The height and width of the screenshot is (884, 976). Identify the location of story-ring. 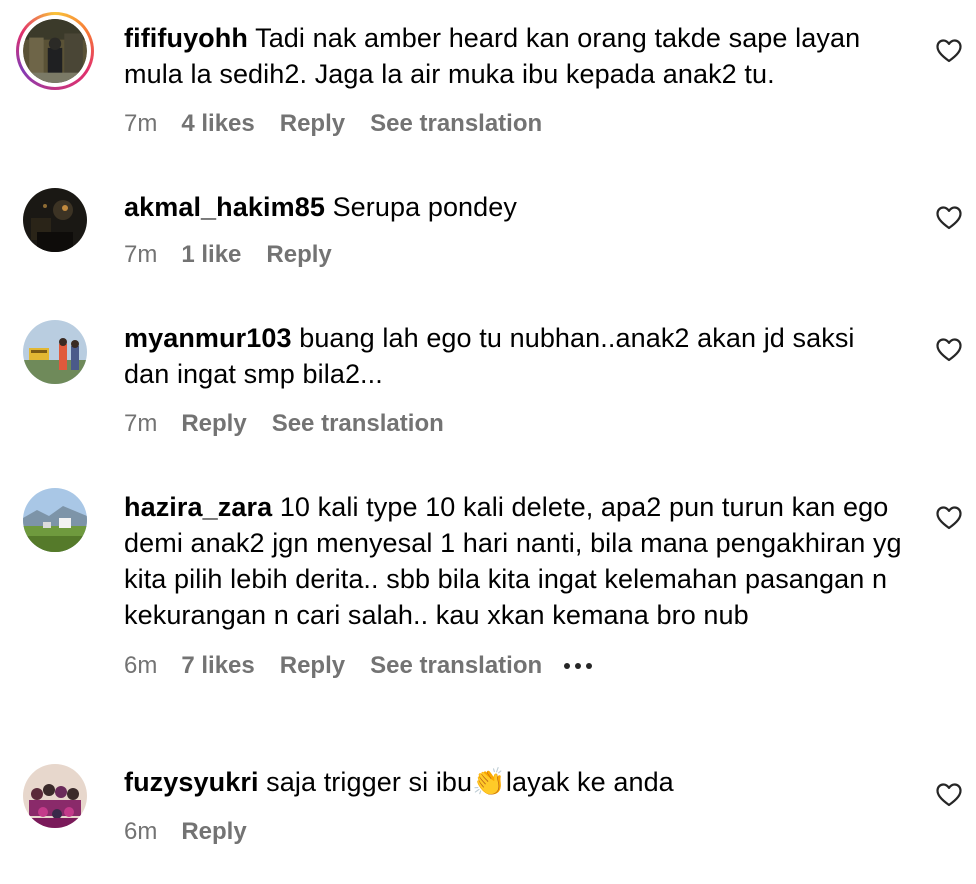
(55, 51).